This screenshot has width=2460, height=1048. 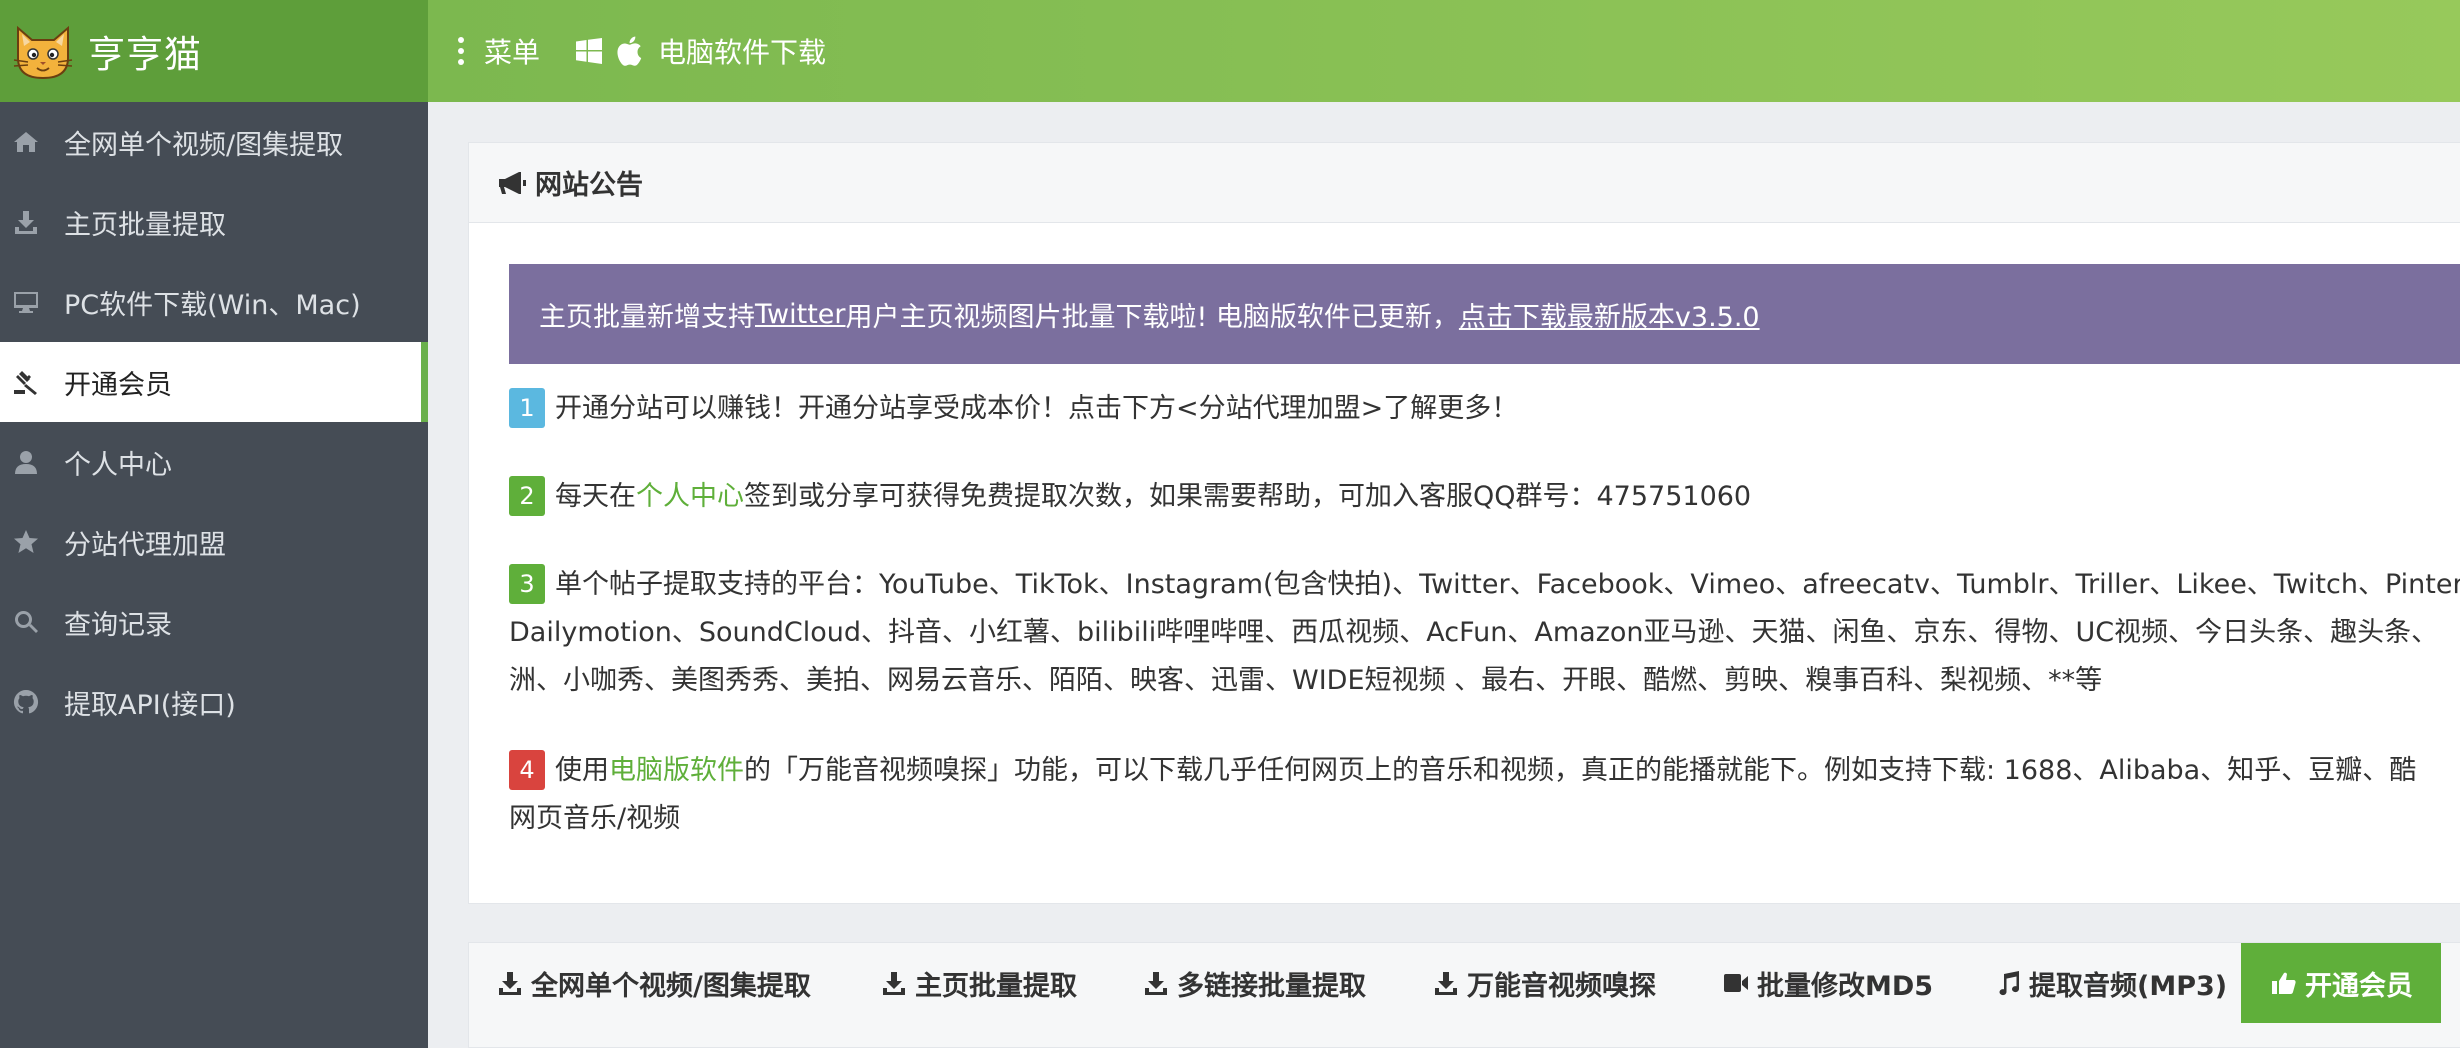 What do you see at coordinates (461, 51) in the screenshot?
I see `menu-dots-icon` at bounding box center [461, 51].